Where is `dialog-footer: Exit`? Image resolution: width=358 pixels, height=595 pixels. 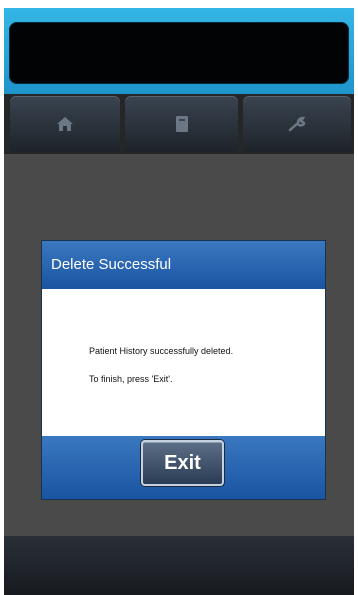 dialog-footer: Exit is located at coordinates (183, 467).